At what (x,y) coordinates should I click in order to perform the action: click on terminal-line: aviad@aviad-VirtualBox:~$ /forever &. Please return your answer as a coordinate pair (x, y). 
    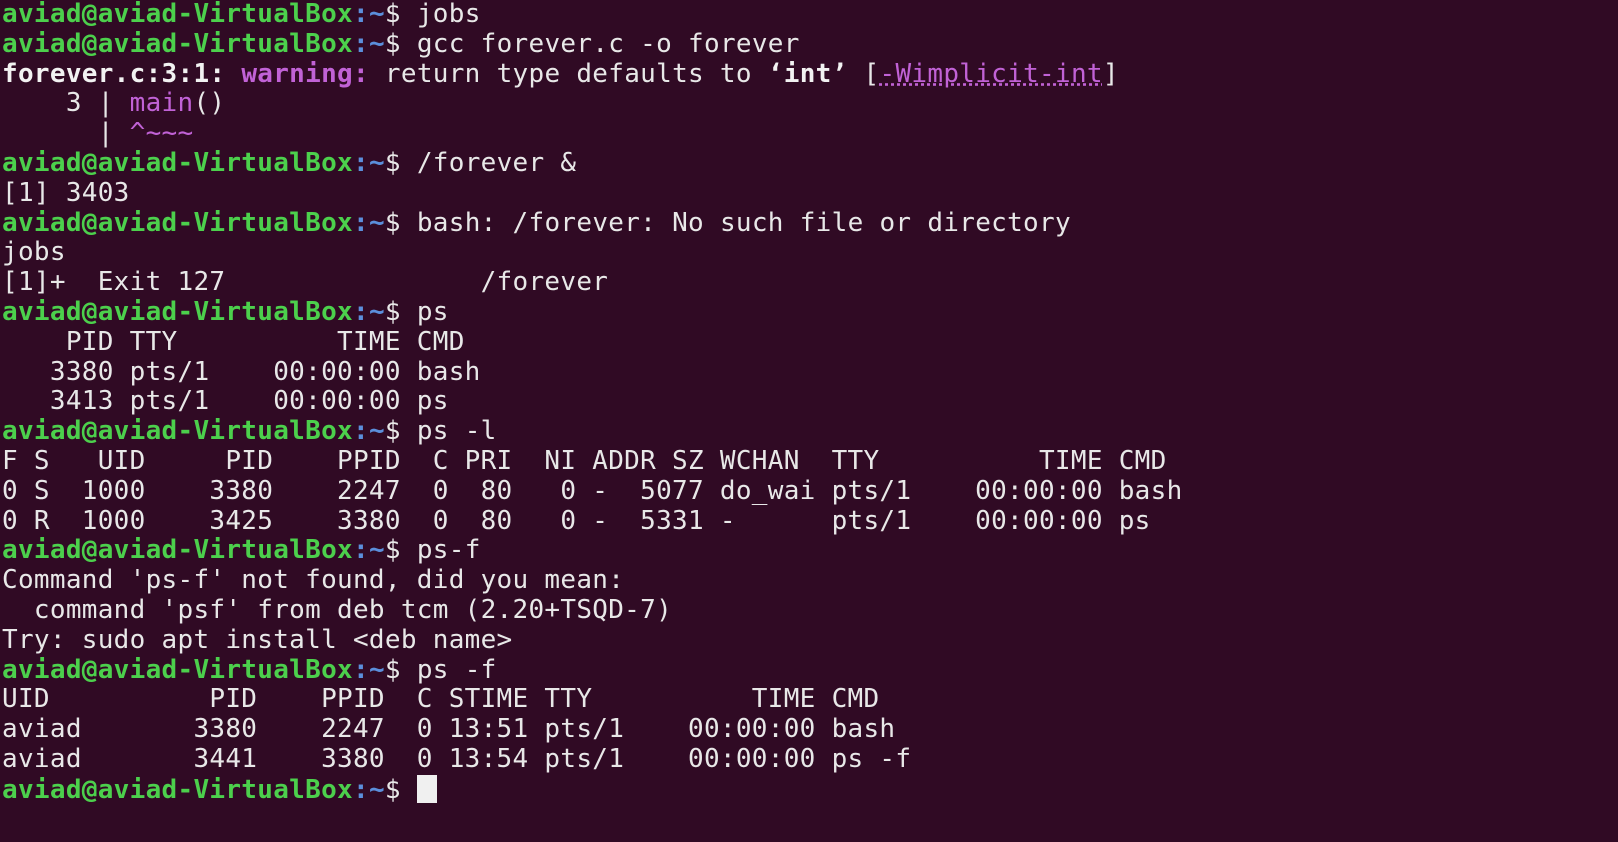
    Looking at the image, I should click on (810, 164).